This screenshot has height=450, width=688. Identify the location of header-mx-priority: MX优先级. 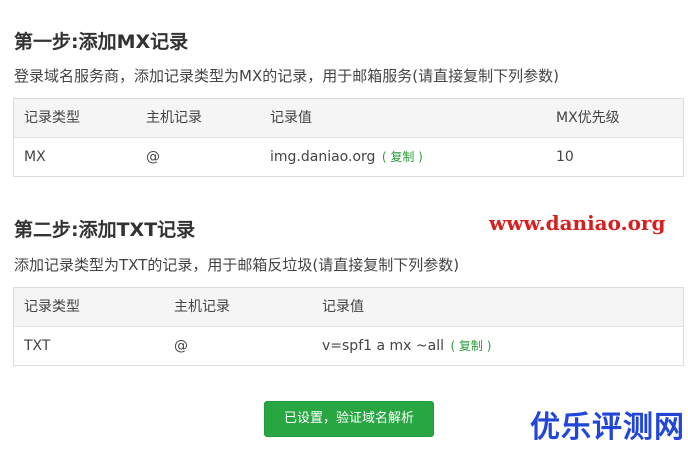
(588, 118).